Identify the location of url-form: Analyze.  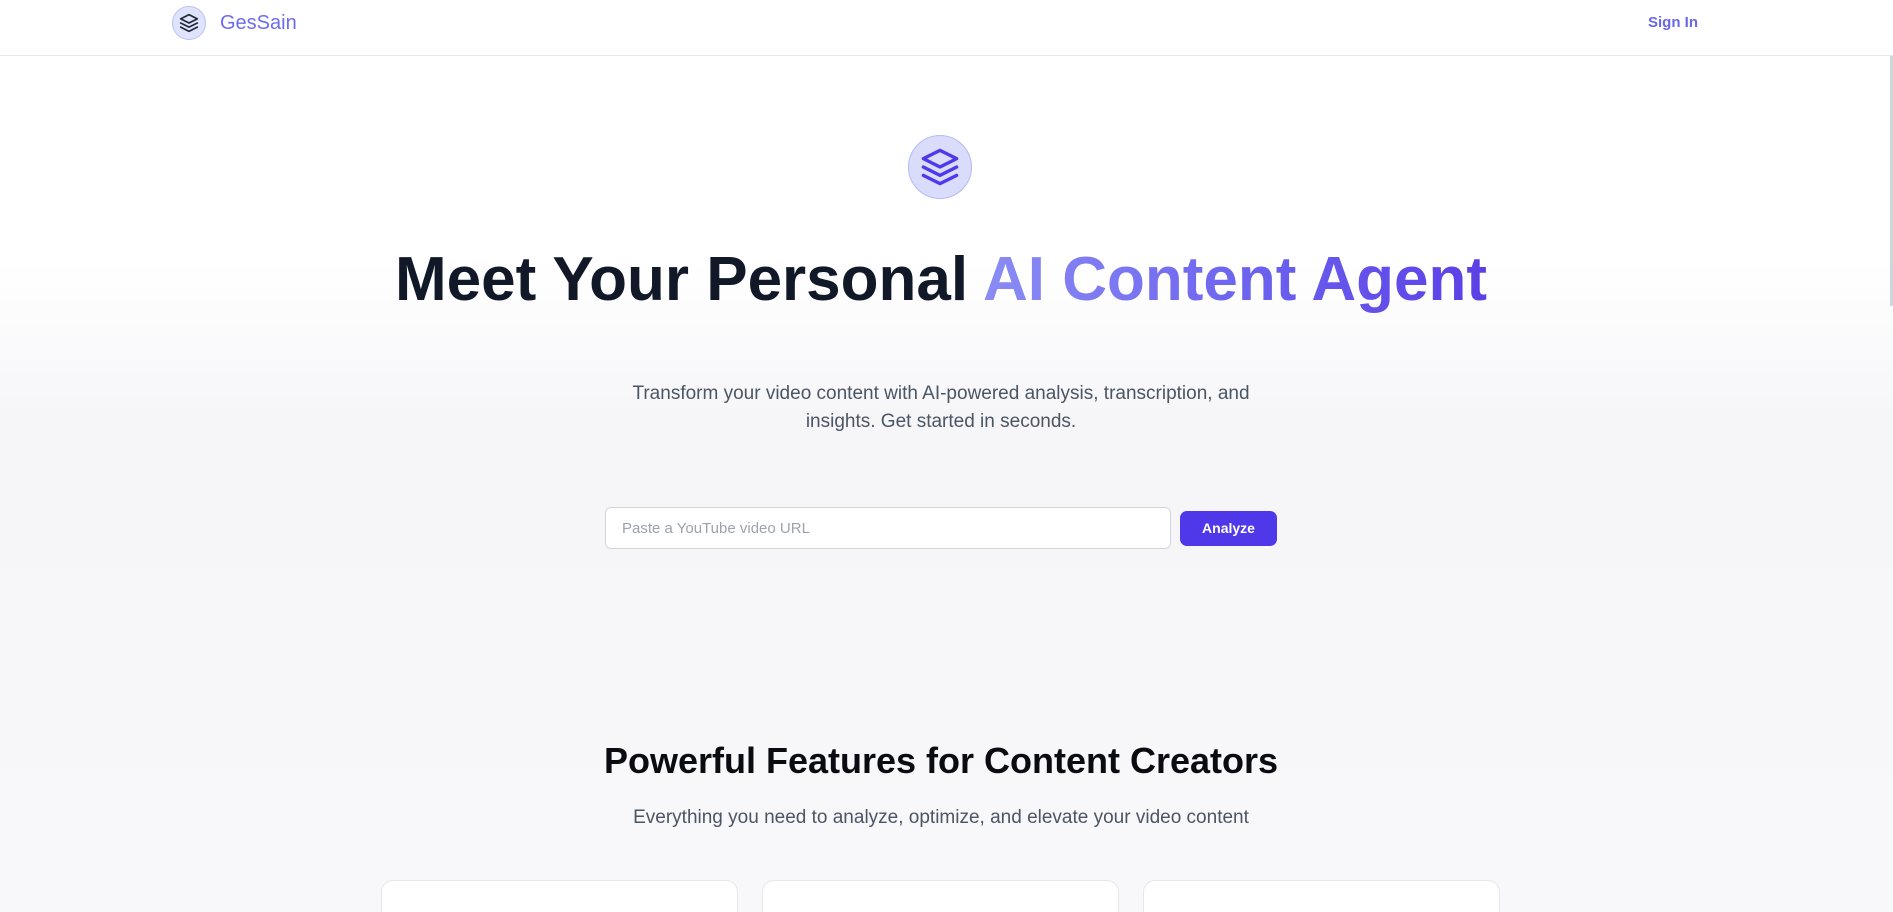
(941, 528).